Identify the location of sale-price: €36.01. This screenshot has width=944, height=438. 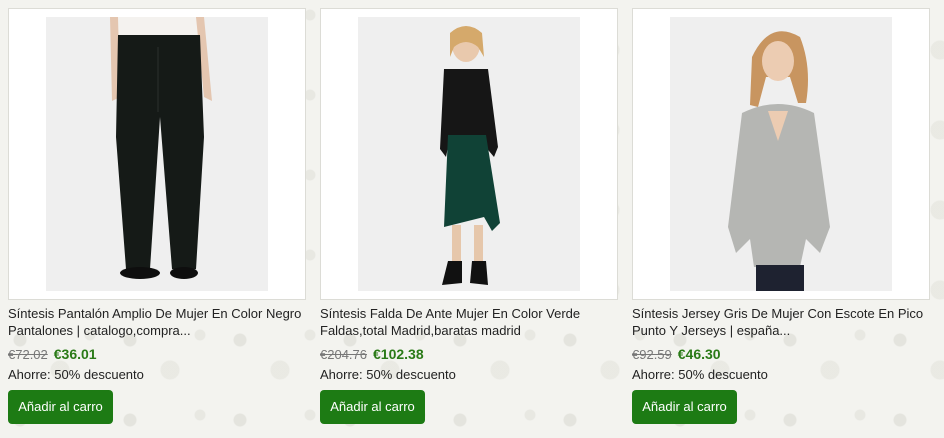
(75, 354).